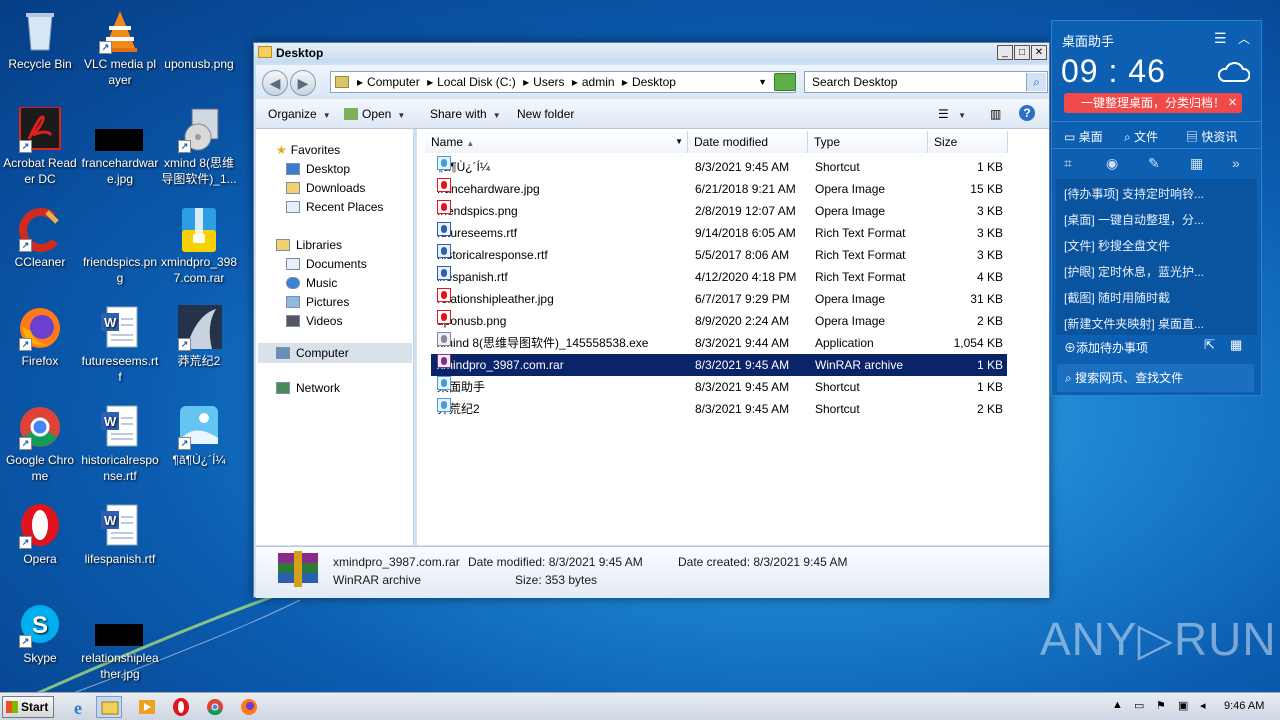  What do you see at coordinates (719, 409) in the screenshot?
I see `file-row: 莽荒纪2 8/3/2021 9:45 AM Shortcut 2 KB` at bounding box center [719, 409].